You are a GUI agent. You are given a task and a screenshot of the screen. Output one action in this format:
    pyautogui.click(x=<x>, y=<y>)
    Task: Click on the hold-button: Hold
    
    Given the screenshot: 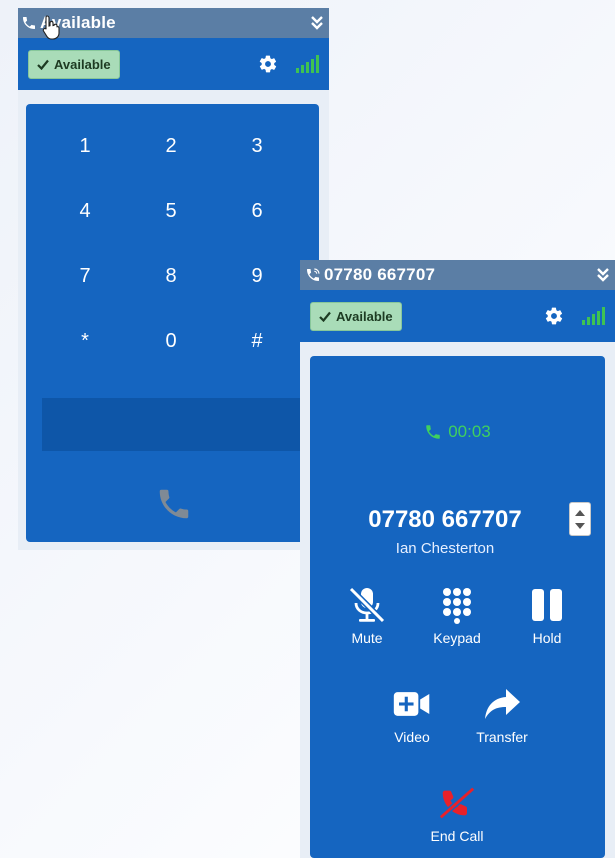 What is the action you would take?
    pyautogui.click(x=547, y=616)
    